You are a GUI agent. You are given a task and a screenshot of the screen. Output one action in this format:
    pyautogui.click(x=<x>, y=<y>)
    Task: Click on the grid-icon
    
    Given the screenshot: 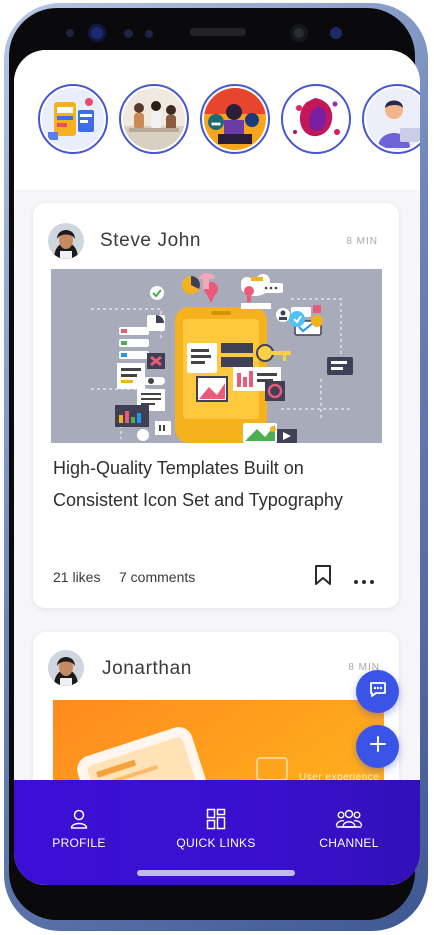 What is the action you would take?
    pyautogui.click(x=216, y=819)
    